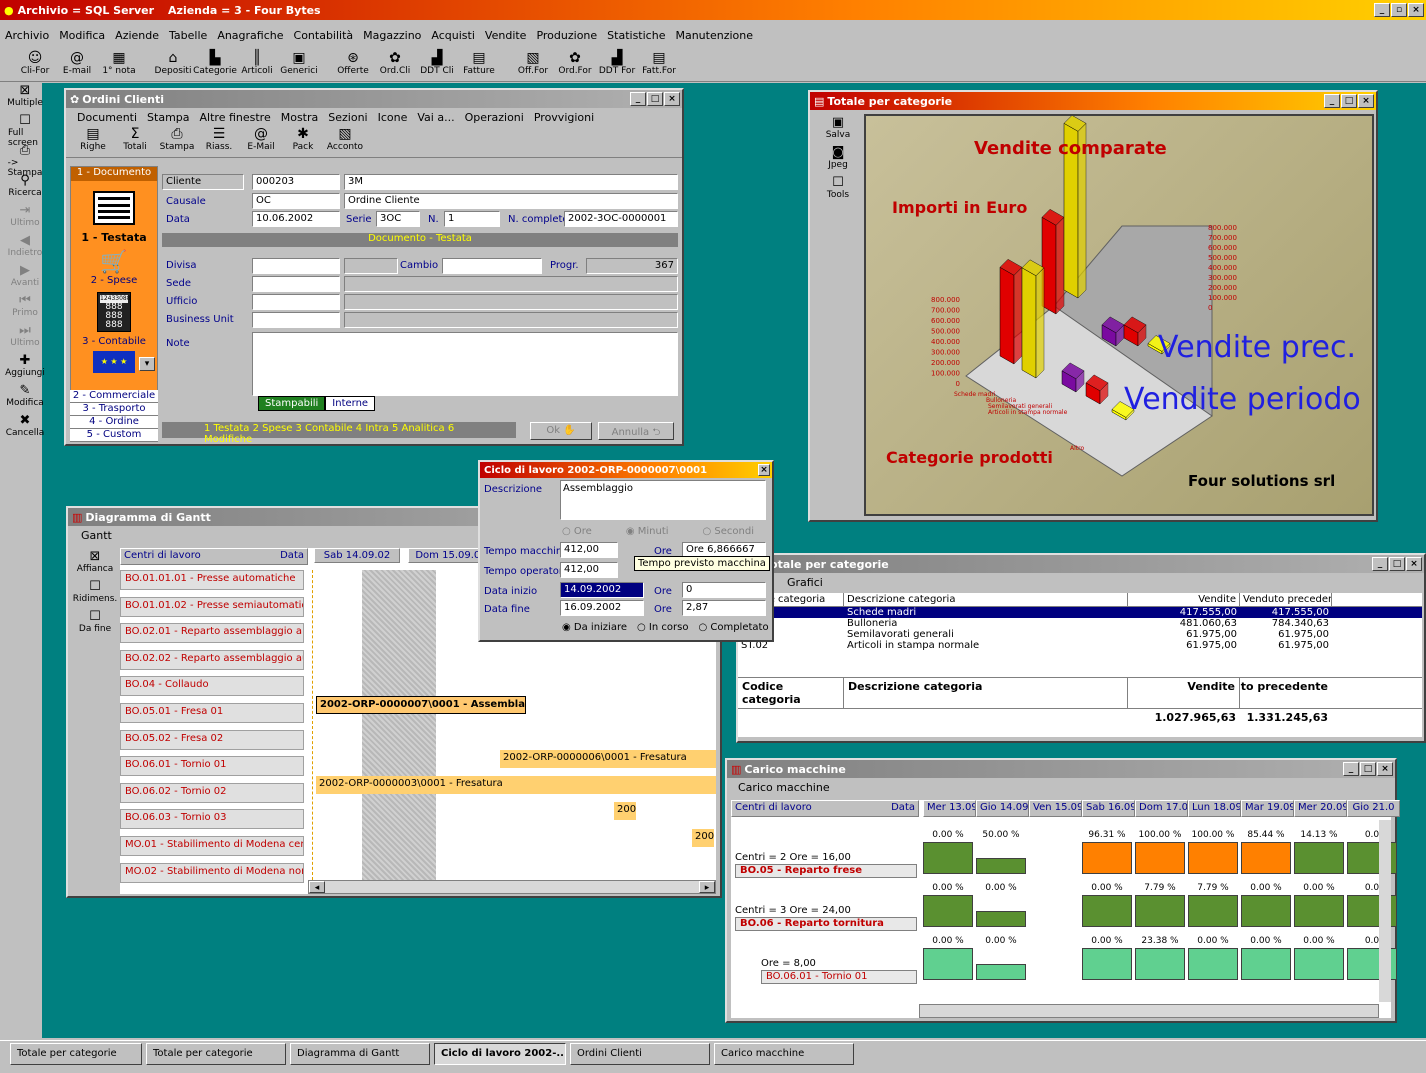 This screenshot has width=1426, height=1073. What do you see at coordinates (479, 63) in the screenshot?
I see `toolbar-fatture-button: ▤ Fatture` at bounding box center [479, 63].